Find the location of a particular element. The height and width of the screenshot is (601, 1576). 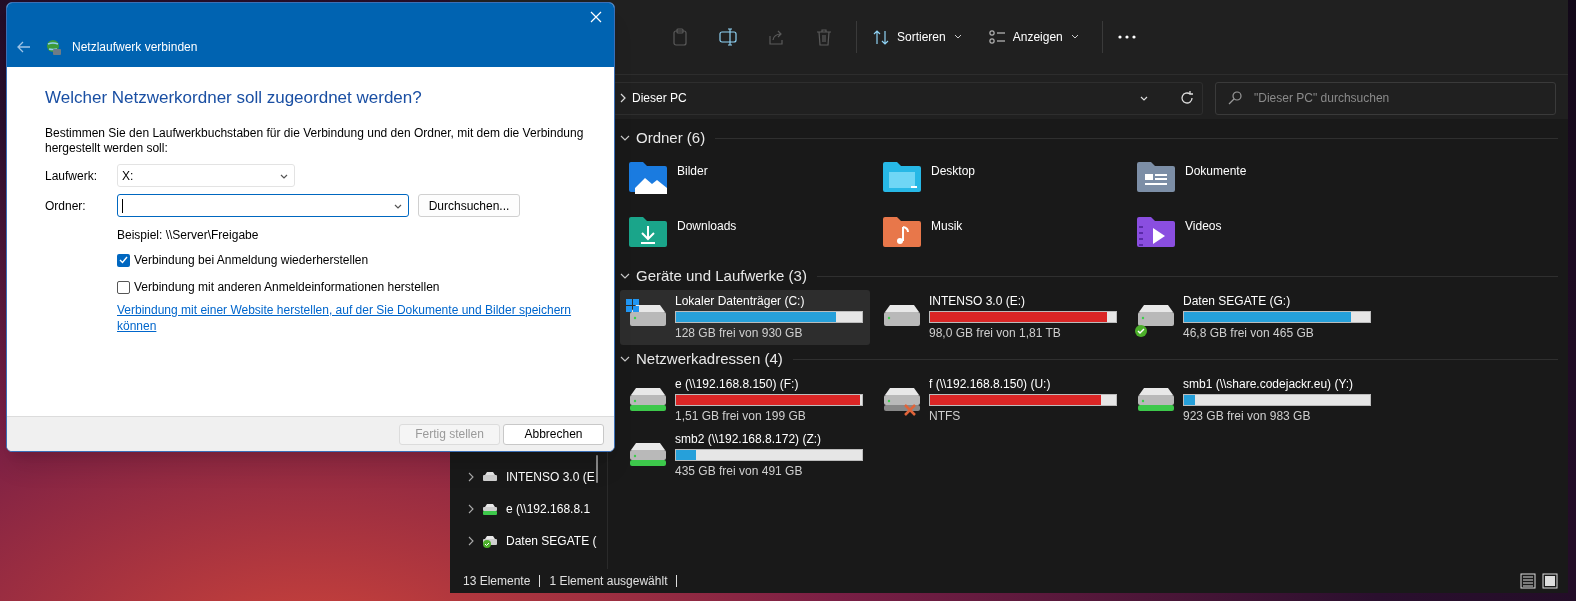

folder-item: Videos is located at coordinates (1255, 234).